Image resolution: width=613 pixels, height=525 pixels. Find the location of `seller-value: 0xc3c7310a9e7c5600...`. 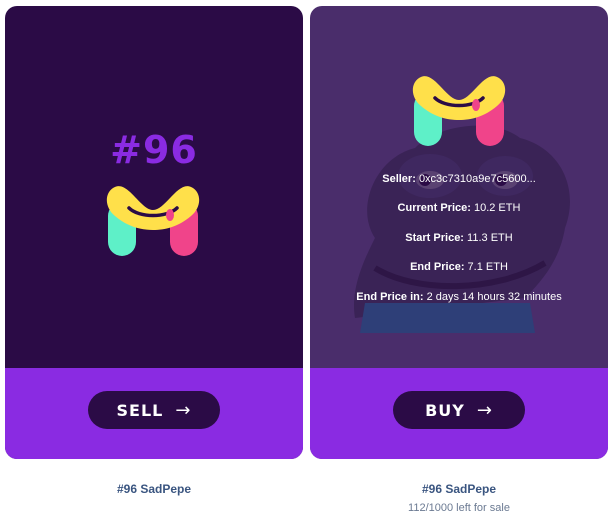

seller-value: 0xc3c7310a9e7c5600... is located at coordinates (477, 179).